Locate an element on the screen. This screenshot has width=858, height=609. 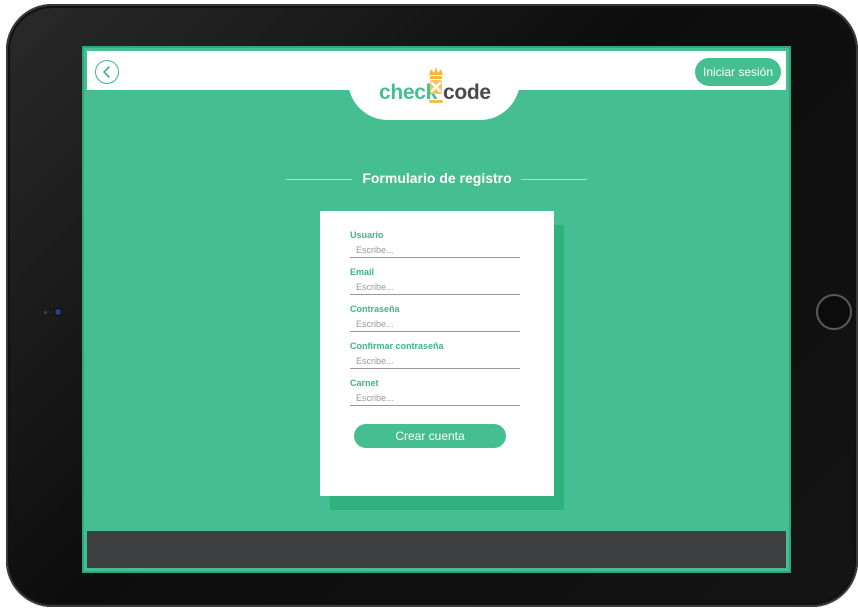
back-button is located at coordinates (107, 72).